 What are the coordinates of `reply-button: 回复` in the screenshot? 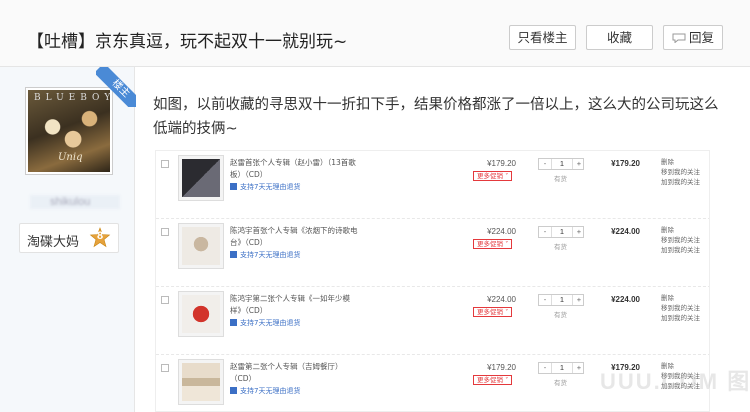 It's located at (693, 37).